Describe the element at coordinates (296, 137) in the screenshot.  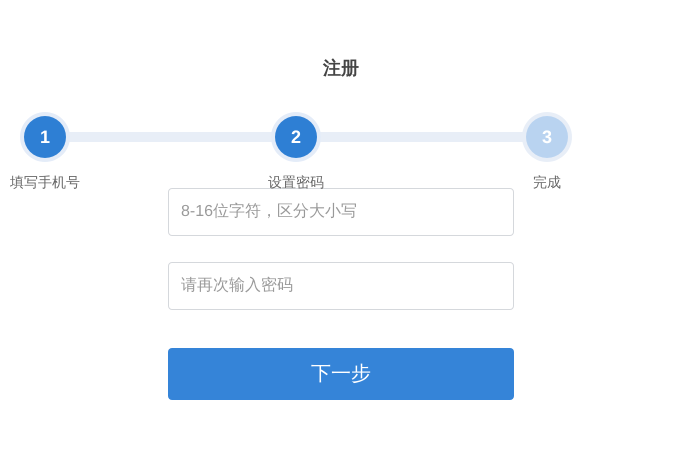
I see `step-number: 2` at that location.